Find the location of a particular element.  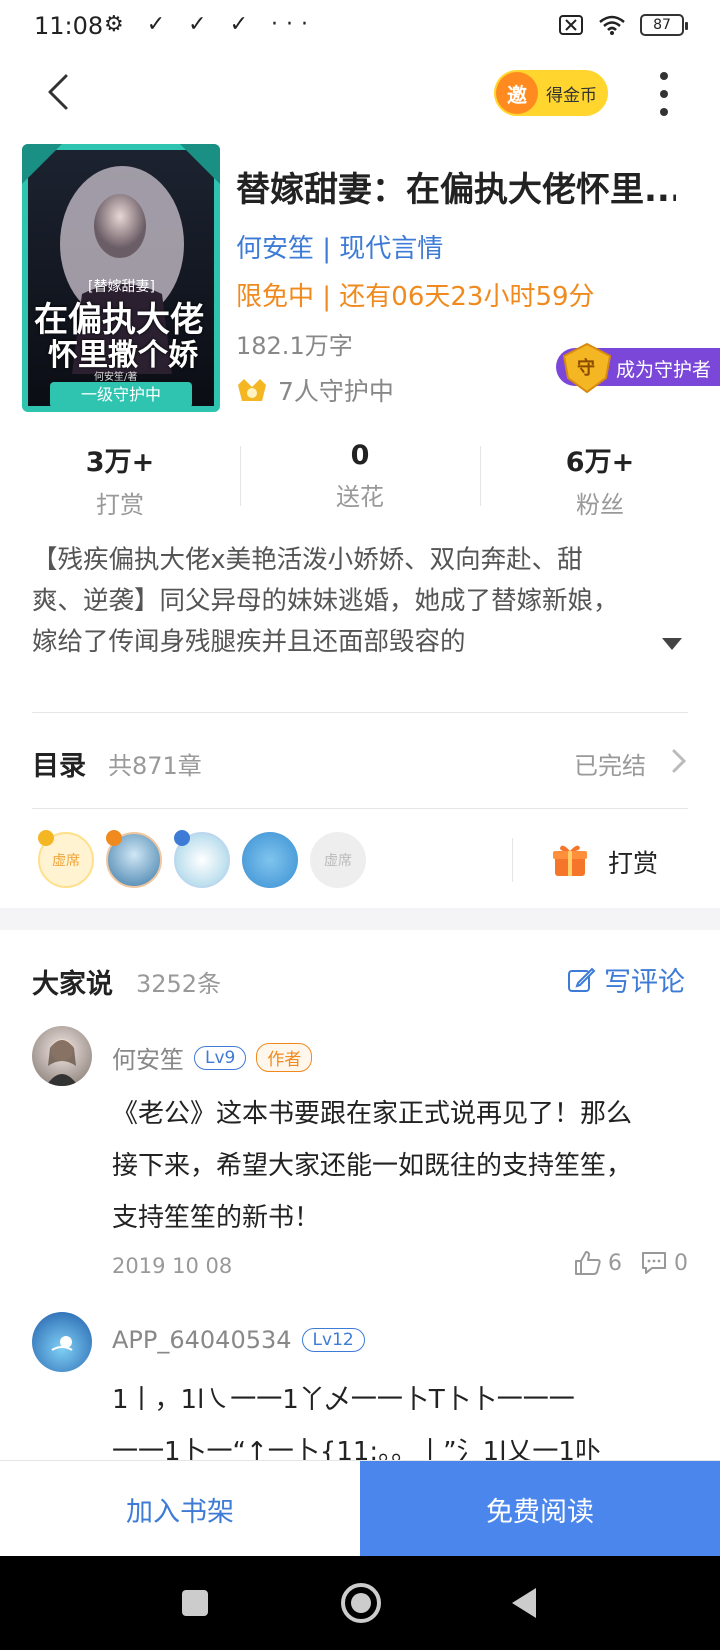

notification-icons: ⚙ ✓ ✓ ✓ ··· is located at coordinates (210, 24).